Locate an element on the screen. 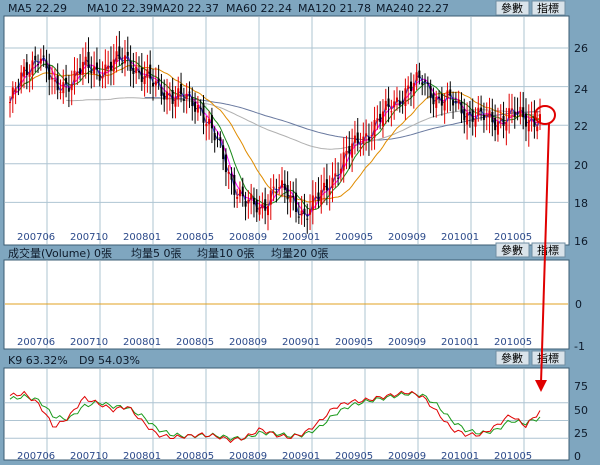 The width and height of the screenshot is (600, 465). legend-ma60: MA60 22.24 is located at coordinates (259, 8).